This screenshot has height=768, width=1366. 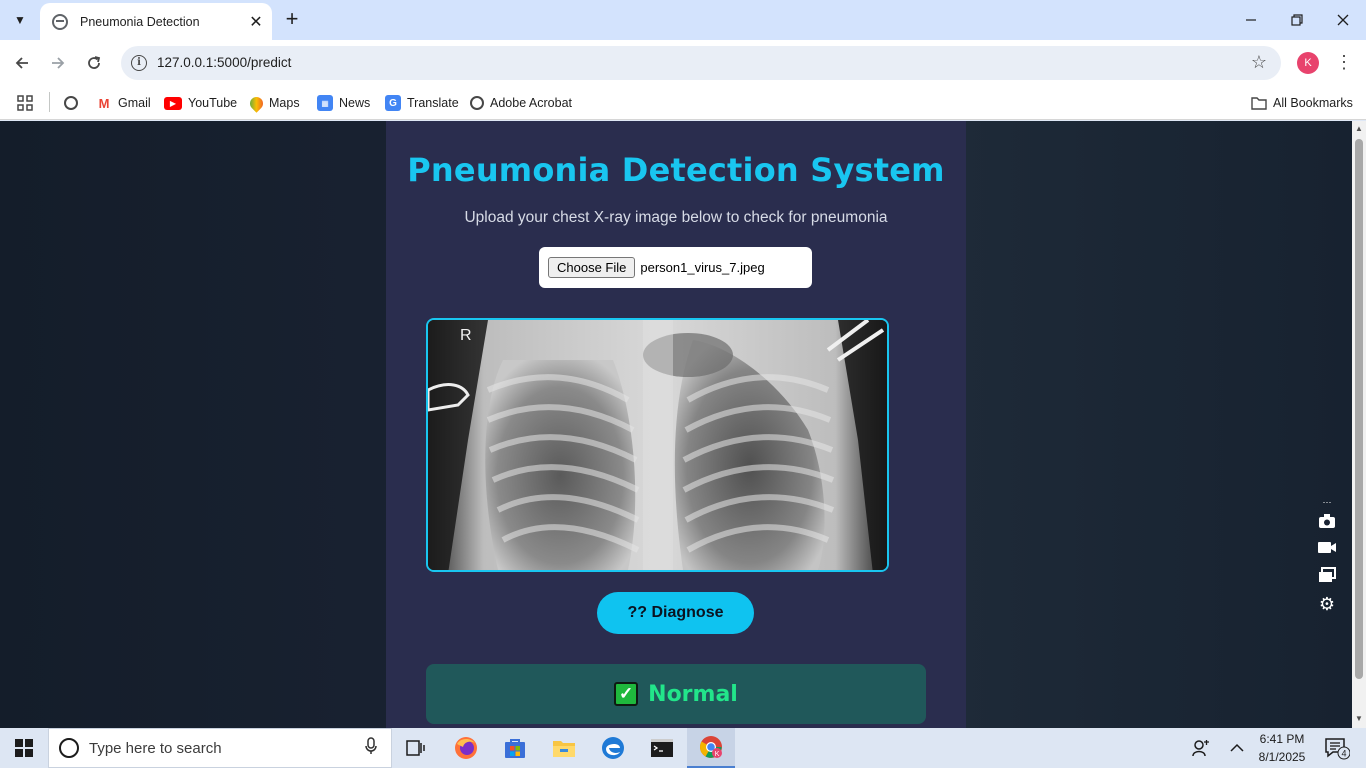 What do you see at coordinates (1282, 739) in the screenshot?
I see `clock-time: 6:41 PM` at bounding box center [1282, 739].